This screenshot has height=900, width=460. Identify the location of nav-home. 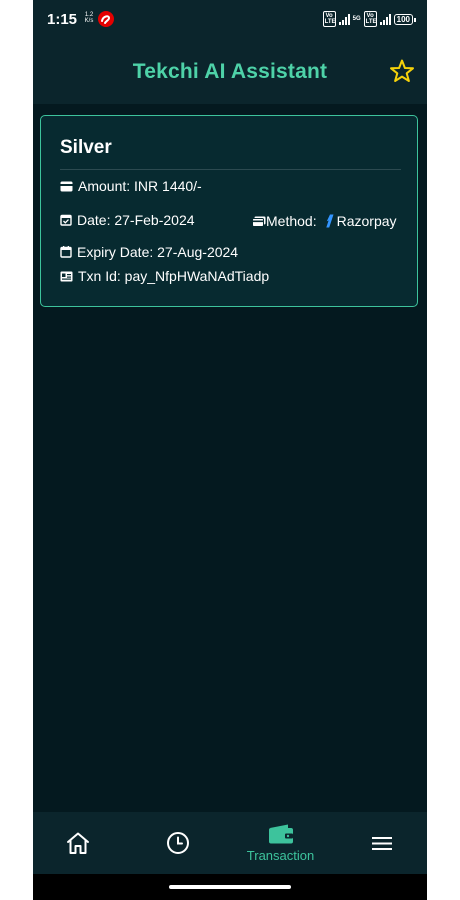
(78, 843).